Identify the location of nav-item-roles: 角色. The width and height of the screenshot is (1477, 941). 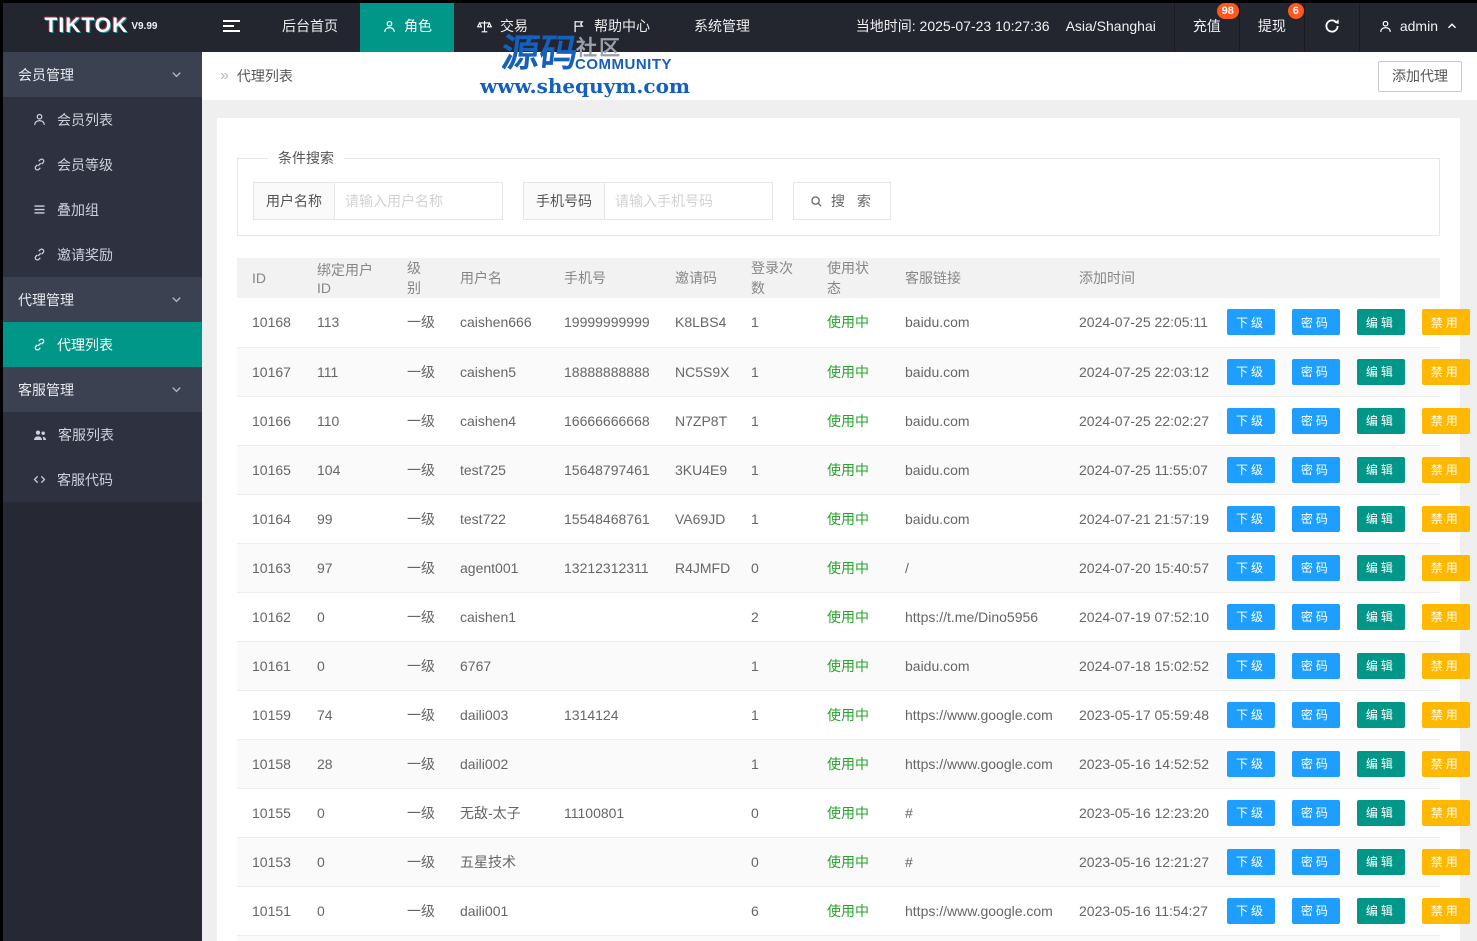
(407, 26).